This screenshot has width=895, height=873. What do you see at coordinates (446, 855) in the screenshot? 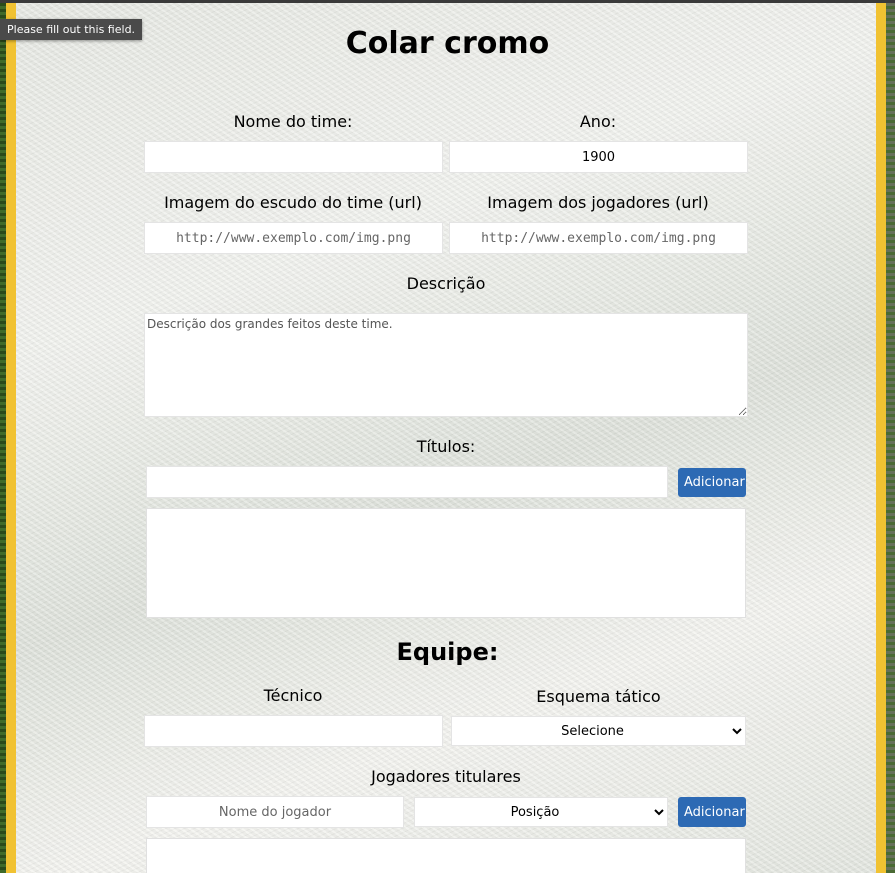
I see `starters-list` at bounding box center [446, 855].